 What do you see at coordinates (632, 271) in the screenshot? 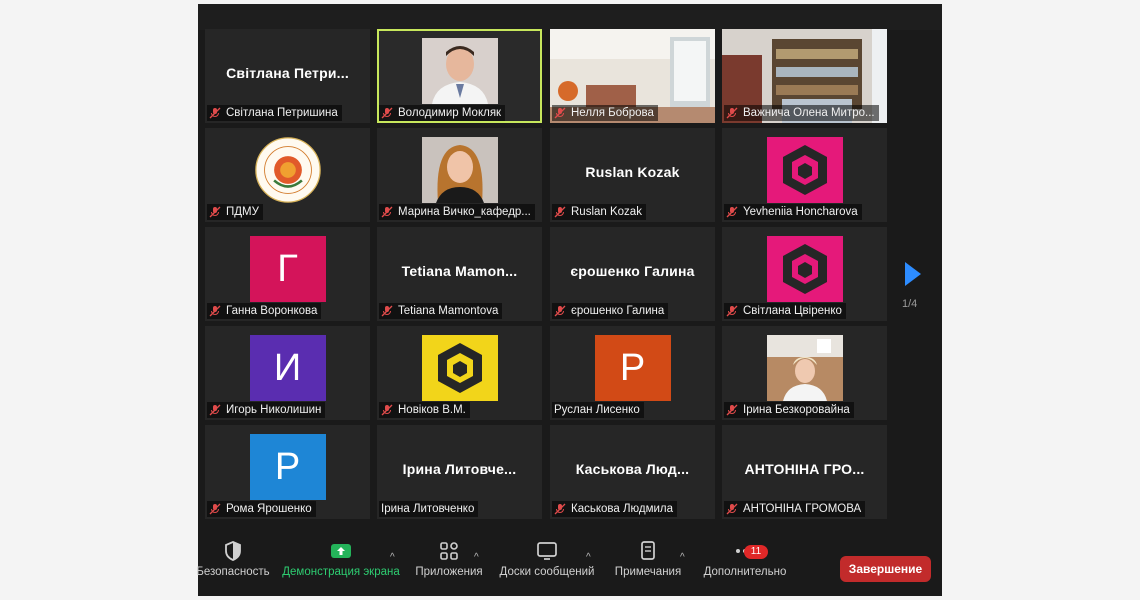
I see `participant-name-display: єрошенко Галина` at bounding box center [632, 271].